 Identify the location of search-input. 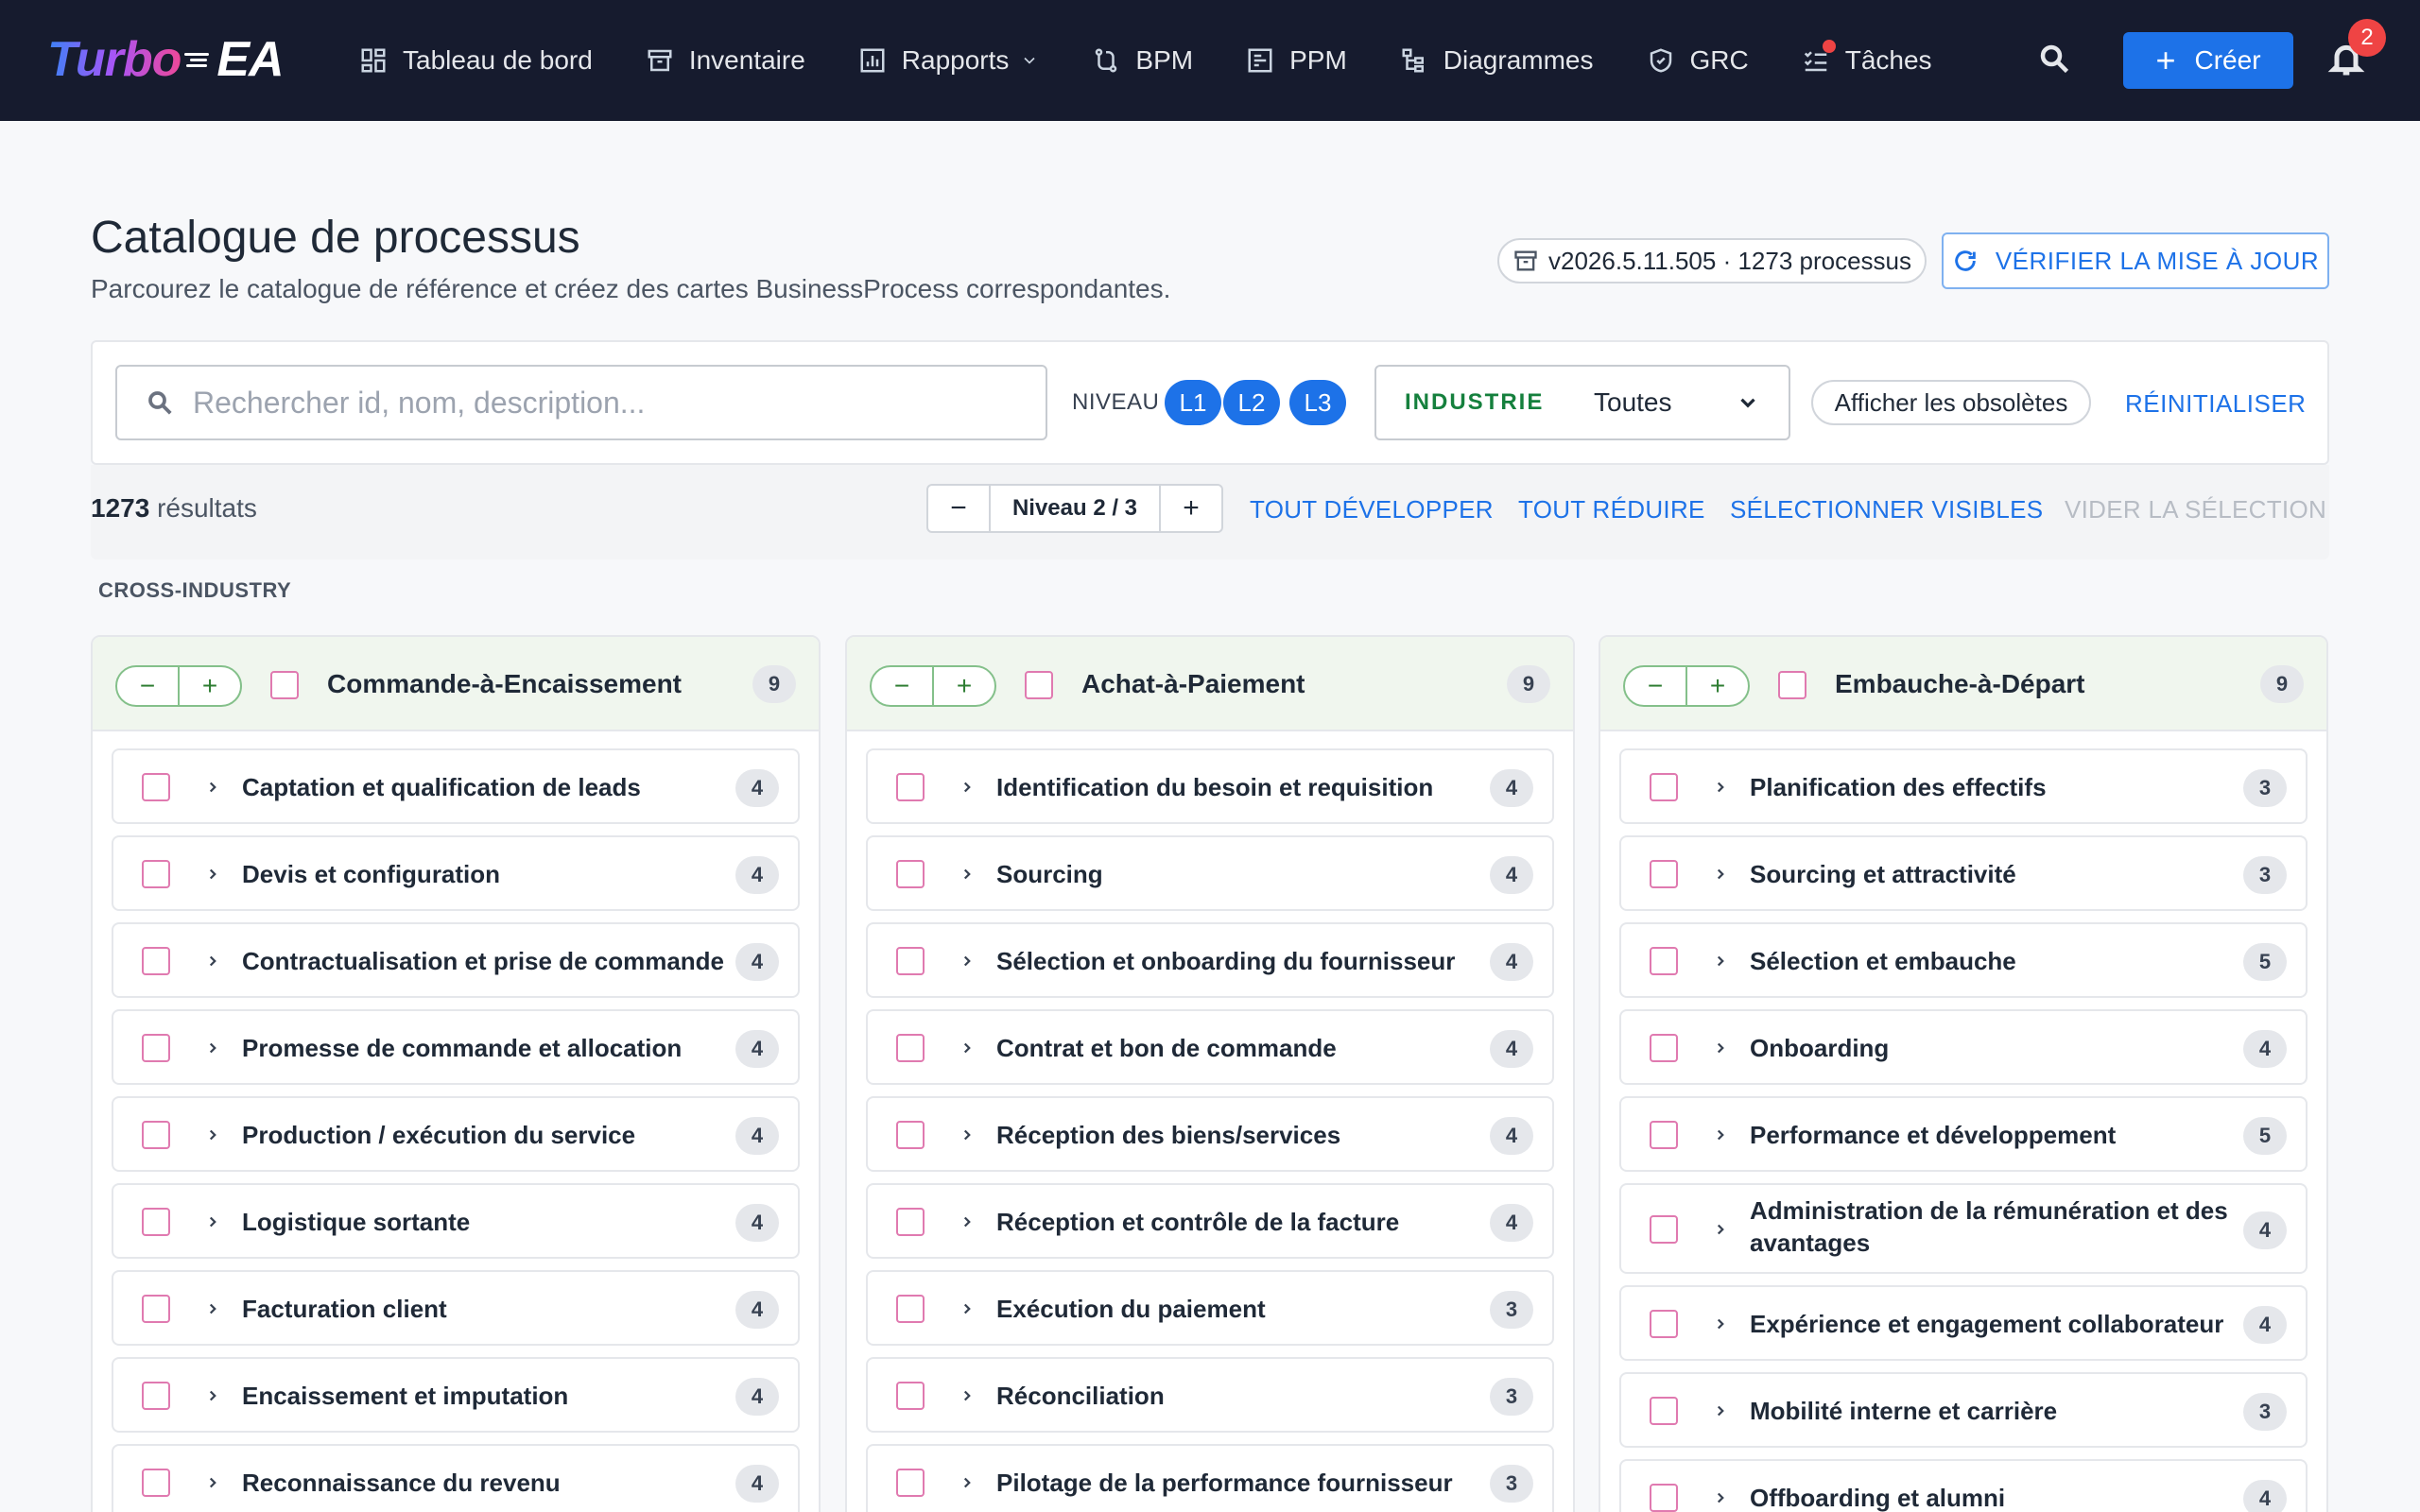
(600, 403).